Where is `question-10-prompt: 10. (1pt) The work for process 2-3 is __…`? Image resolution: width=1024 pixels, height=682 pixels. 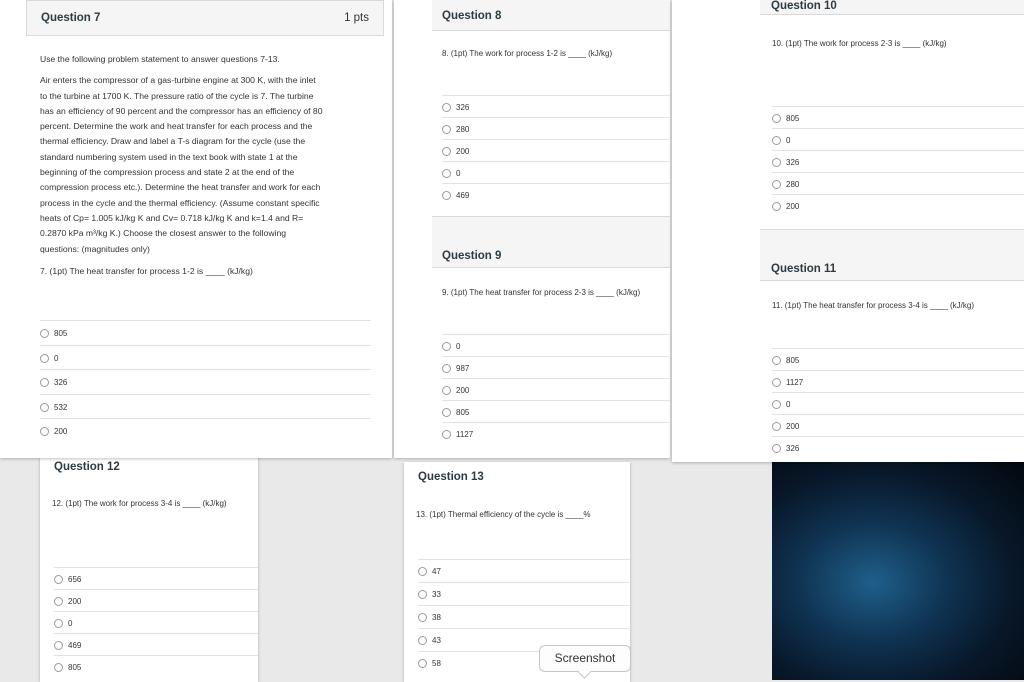
question-10-prompt: 10. (1pt) The work for process 2-3 is __… is located at coordinates (859, 43).